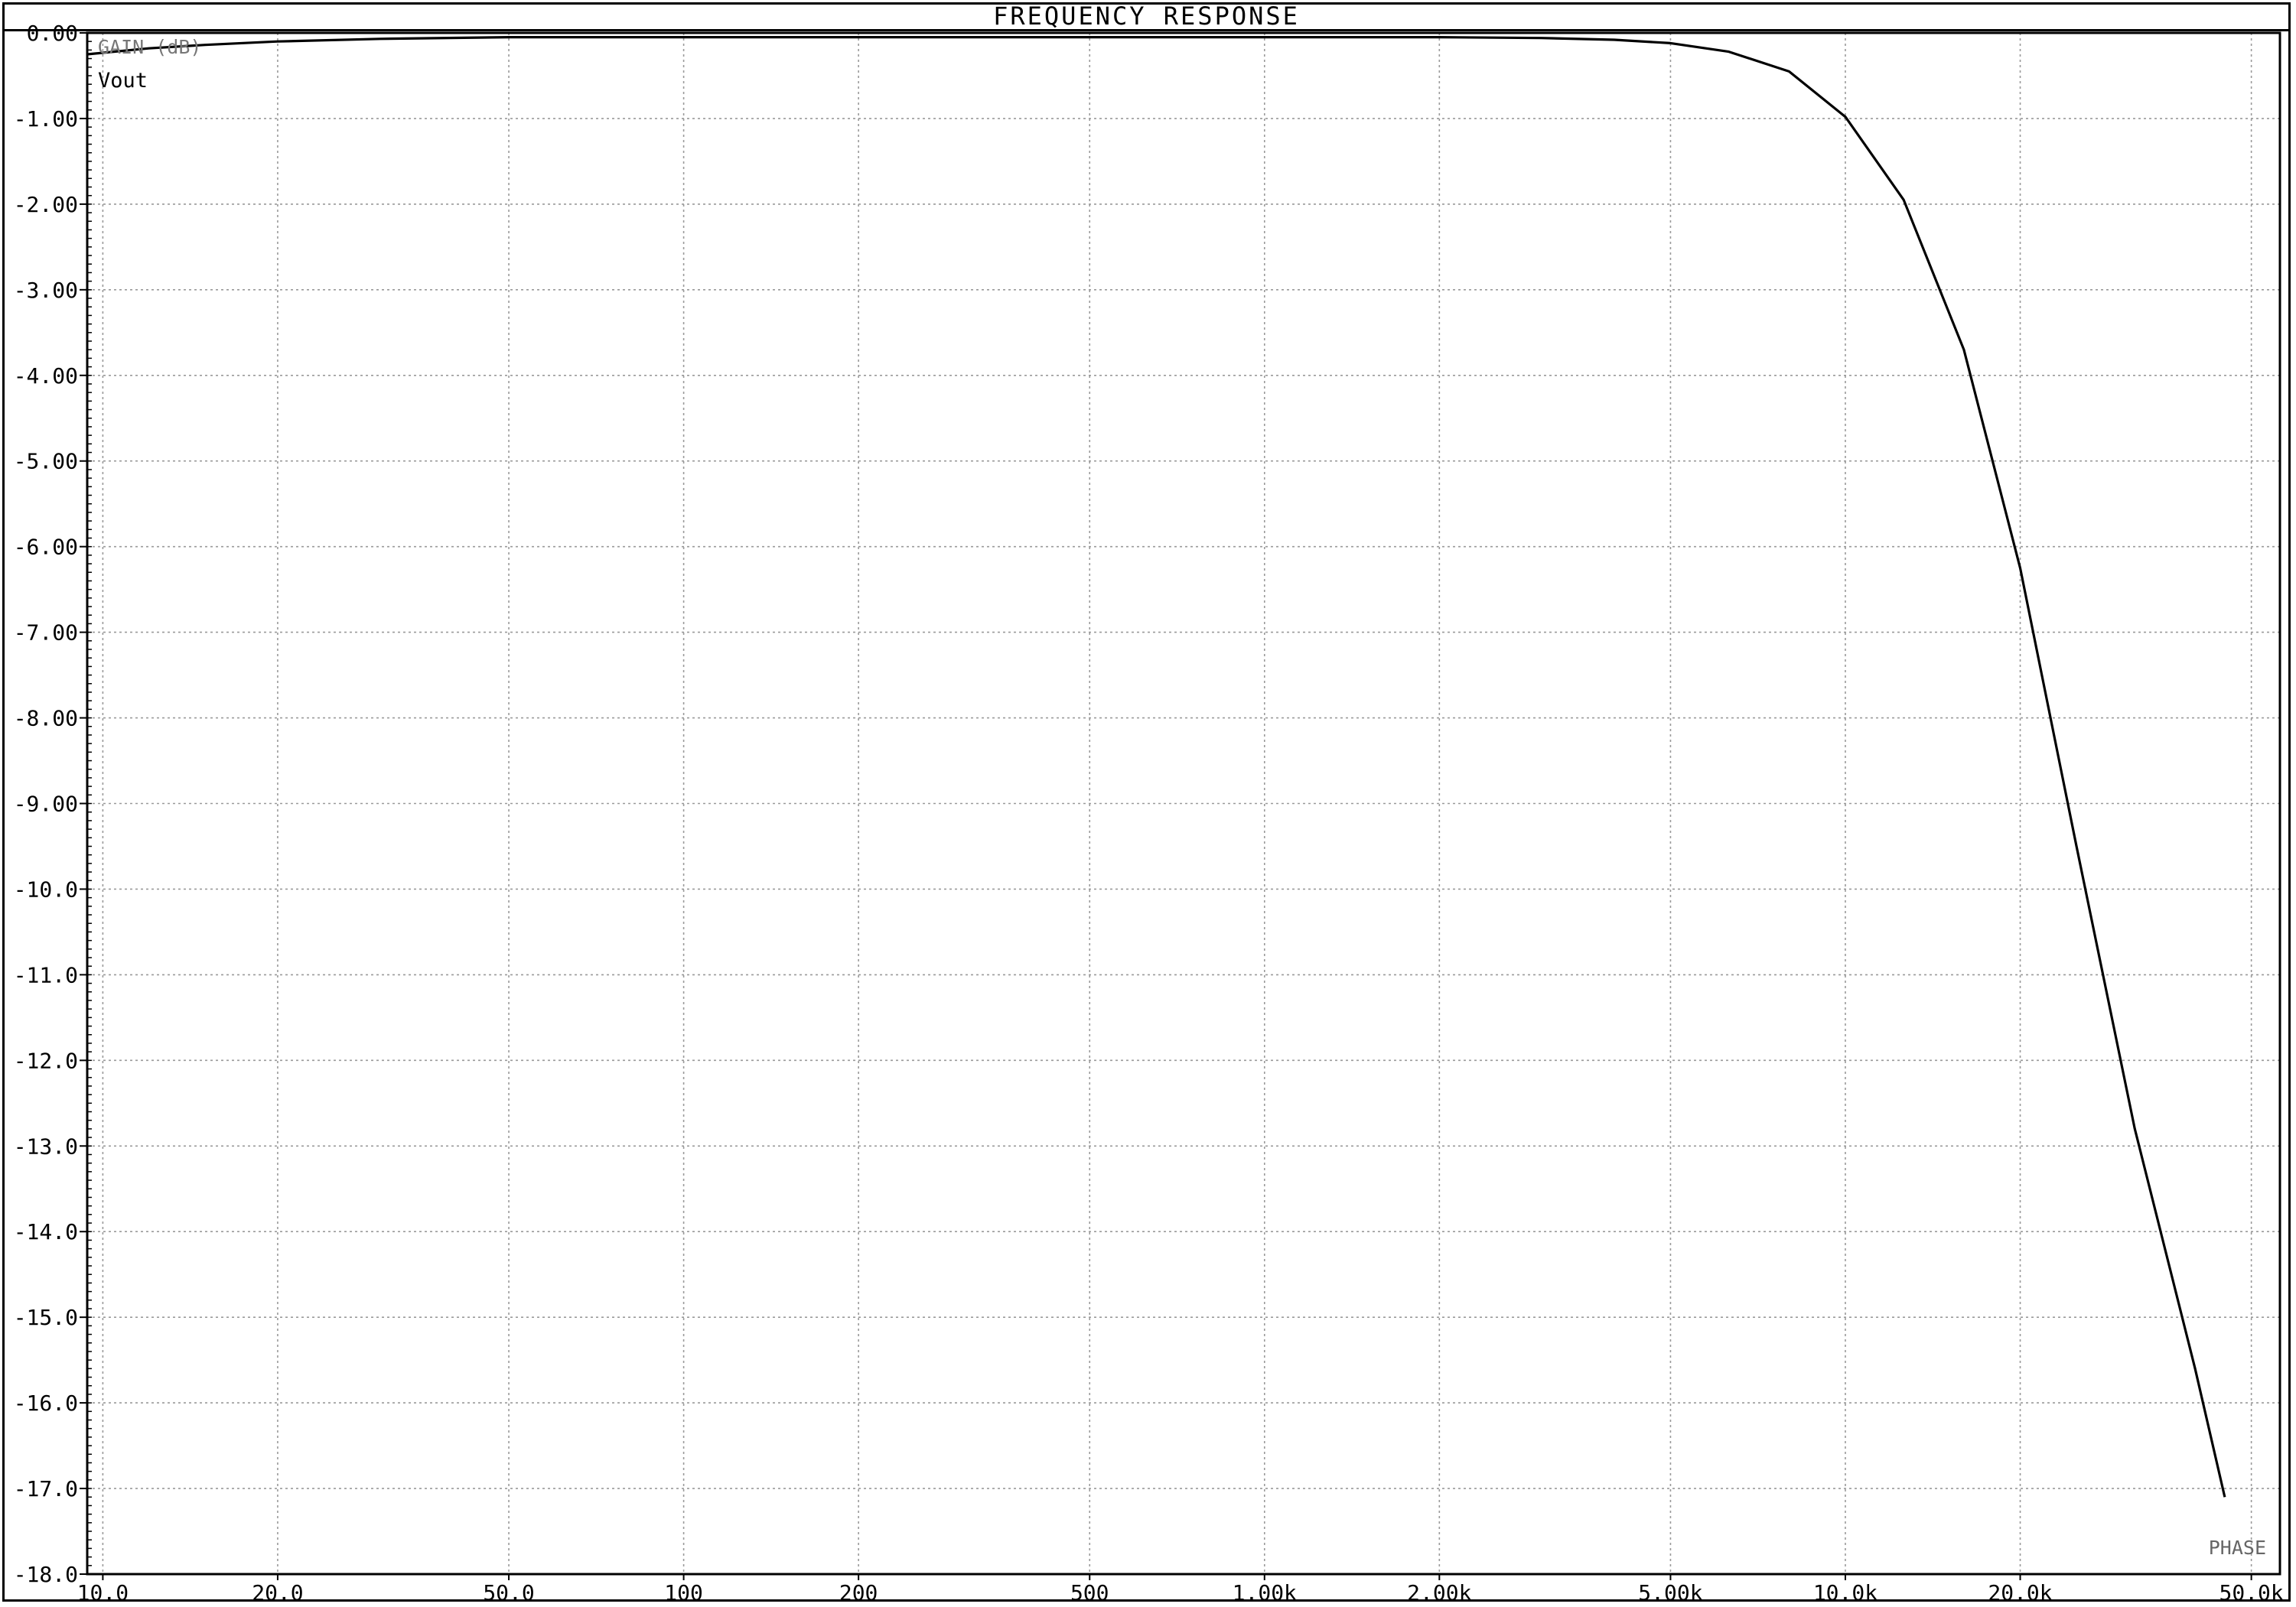 This screenshot has width=2296, height=1607. Describe the element at coordinates (46, 1488) in the screenshot. I see `y-tick-label: -17.0` at that location.